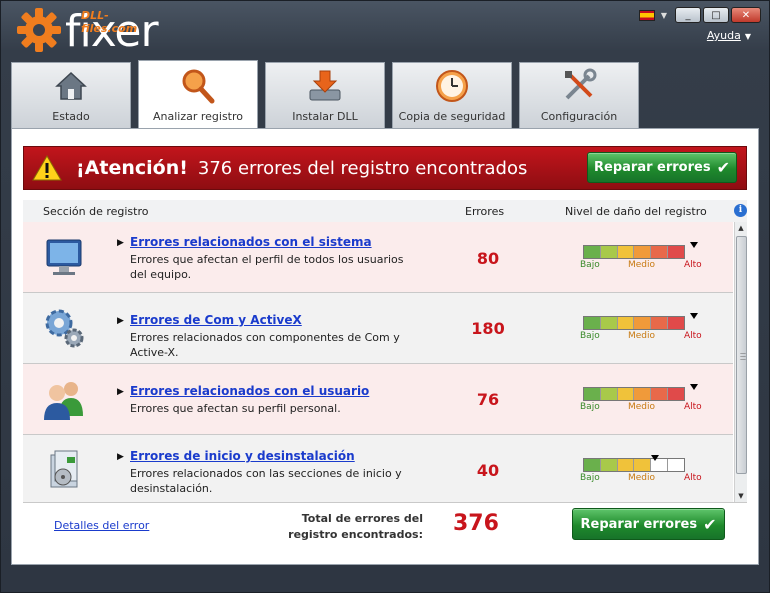 The height and width of the screenshot is (593, 770). I want to click on maximize-button: □, so click(716, 15).